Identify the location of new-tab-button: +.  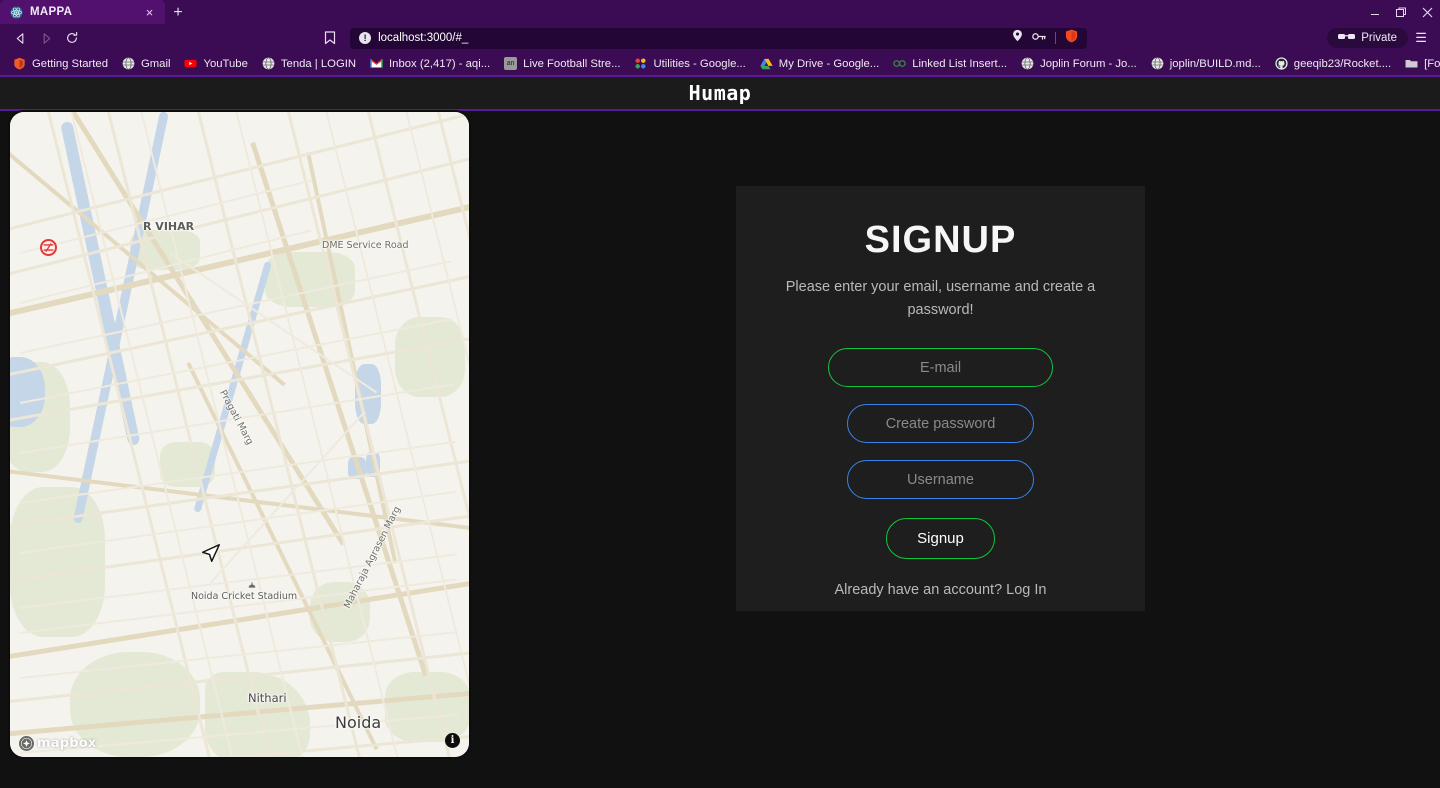
(178, 13).